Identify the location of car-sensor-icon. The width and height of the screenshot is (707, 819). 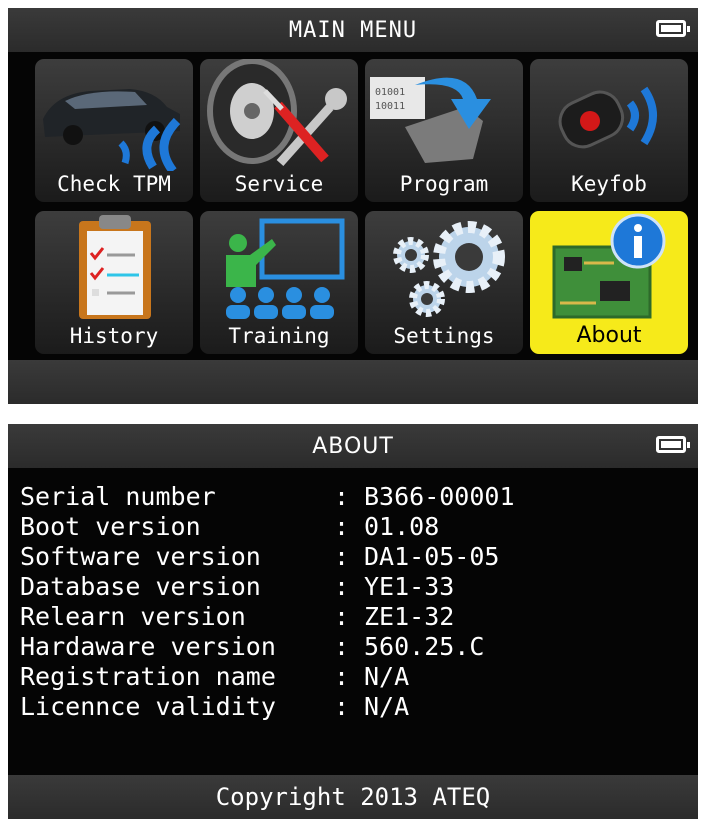
(112, 130).